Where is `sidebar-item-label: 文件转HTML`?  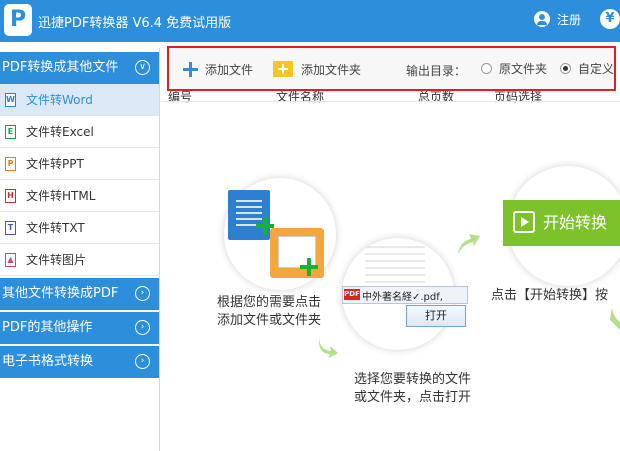 sidebar-item-label: 文件转HTML is located at coordinates (61, 196).